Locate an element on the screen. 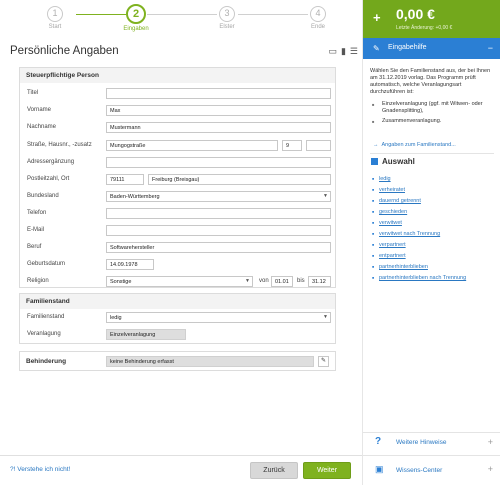 This screenshot has height=485, width=500. eingabehilfe-header: ✎ Eingabehilfe − is located at coordinates (431, 48).